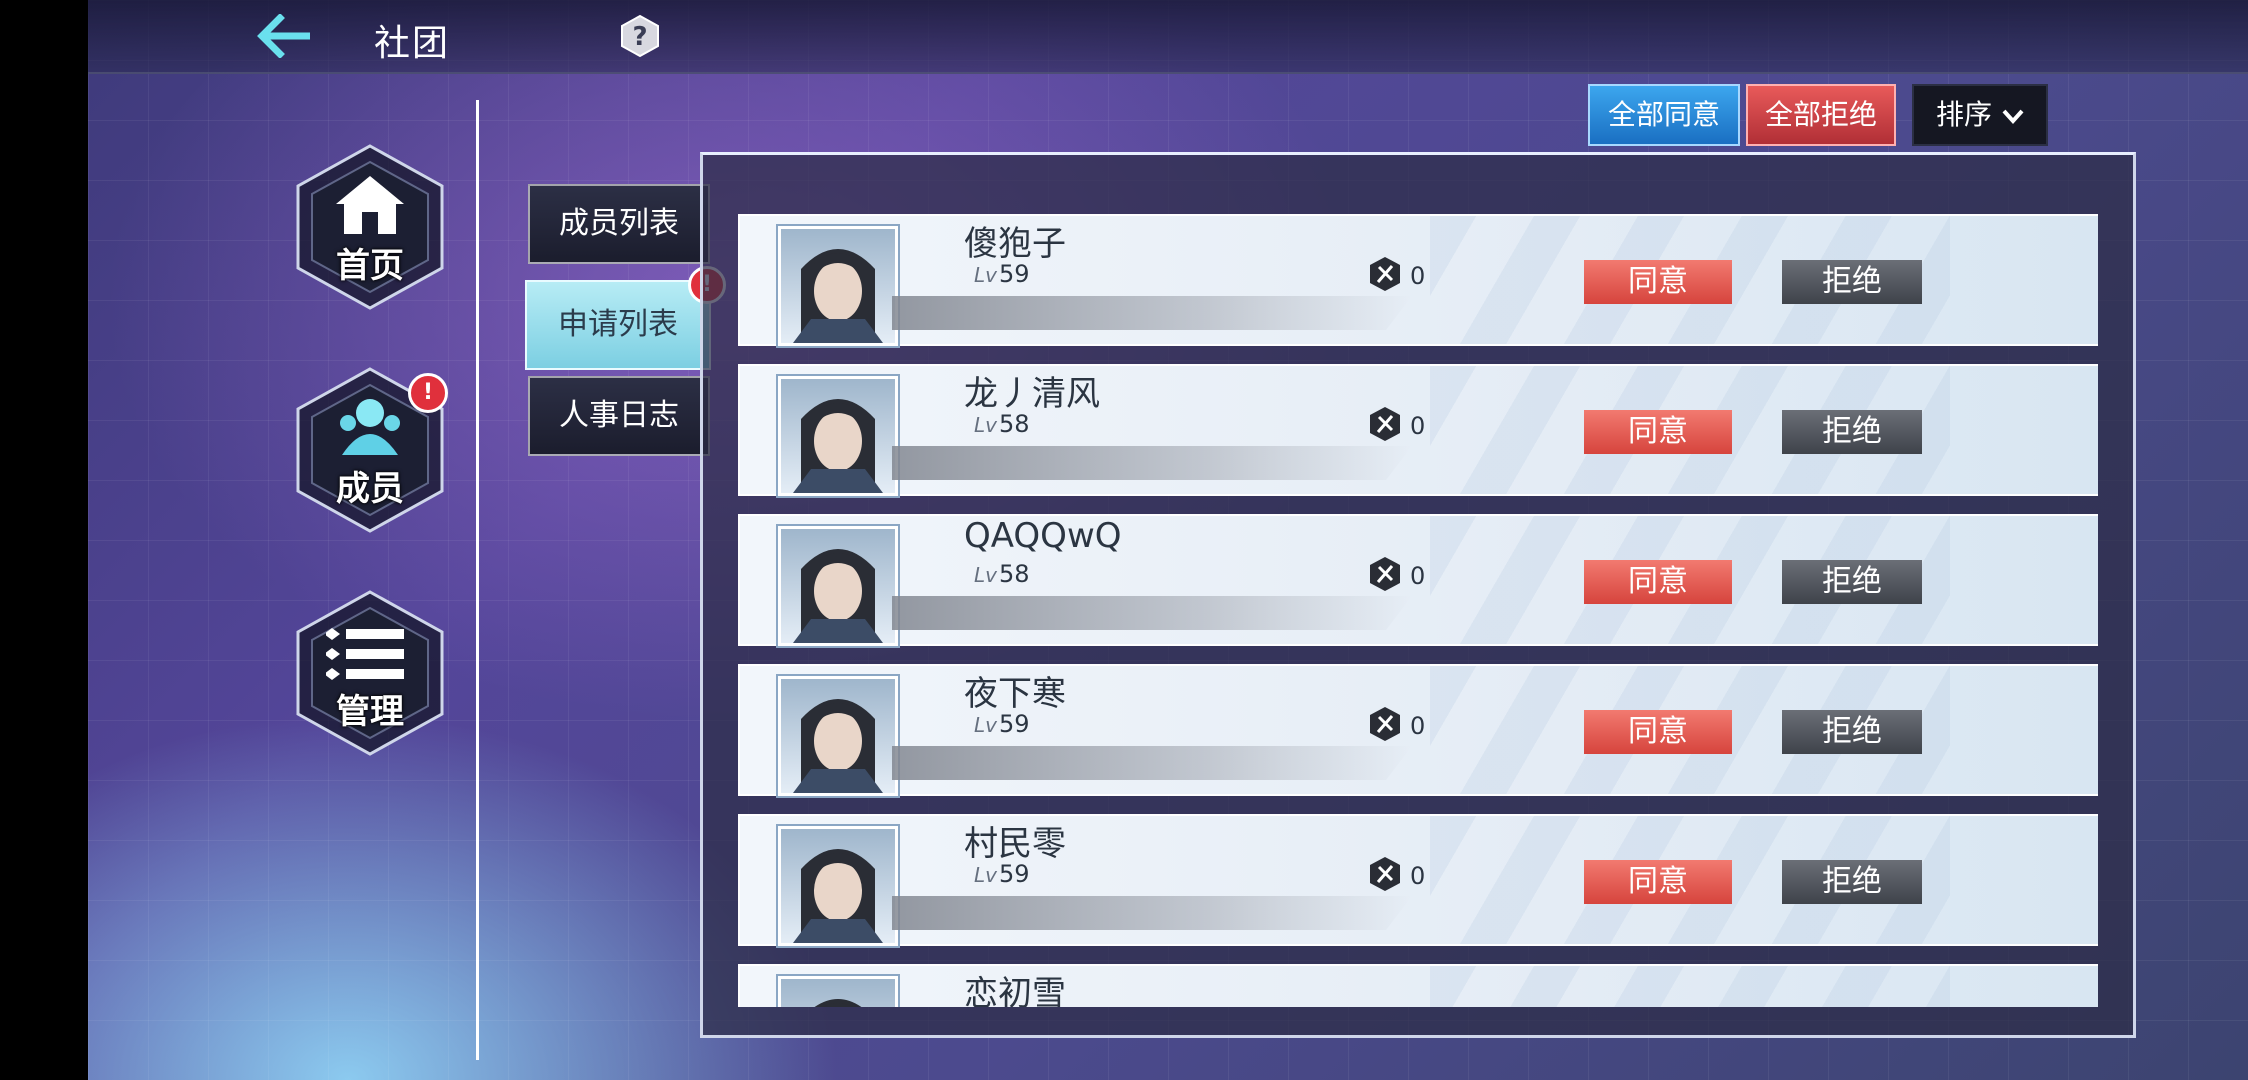  I want to click on nav-manage-label: 管理, so click(370, 712).